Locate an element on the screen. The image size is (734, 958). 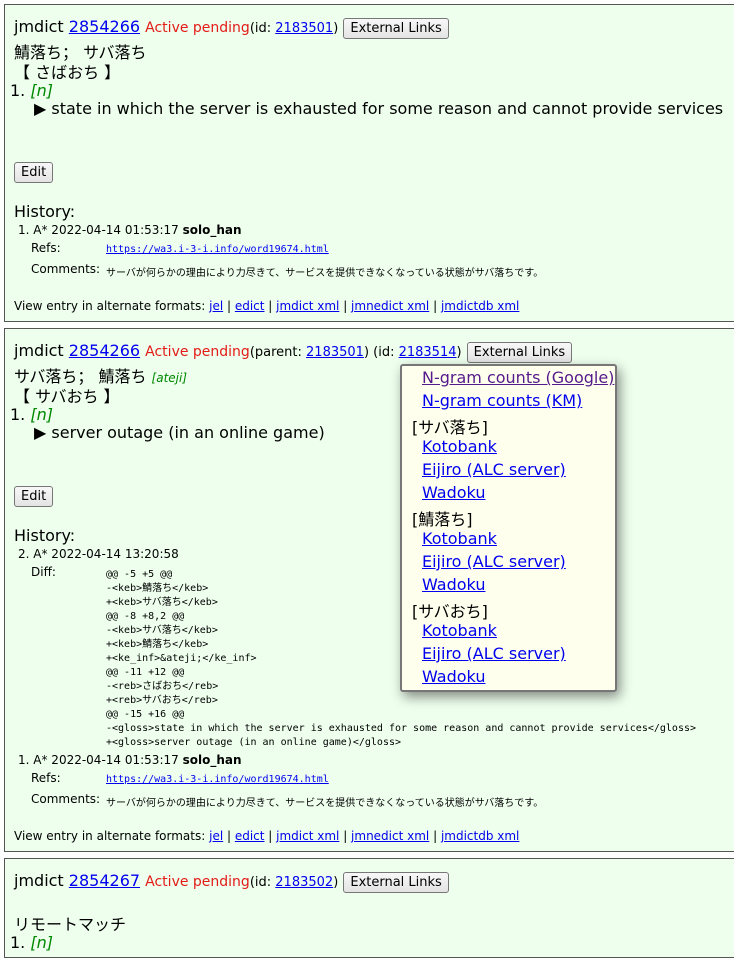
parent-prefix: (parent: is located at coordinates (278, 352).